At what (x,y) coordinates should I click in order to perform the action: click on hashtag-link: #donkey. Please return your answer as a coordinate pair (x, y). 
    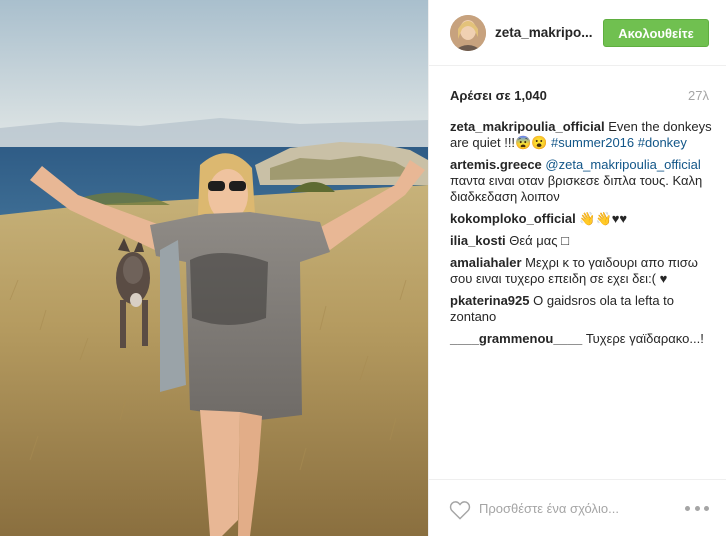
    Looking at the image, I should click on (662, 142).